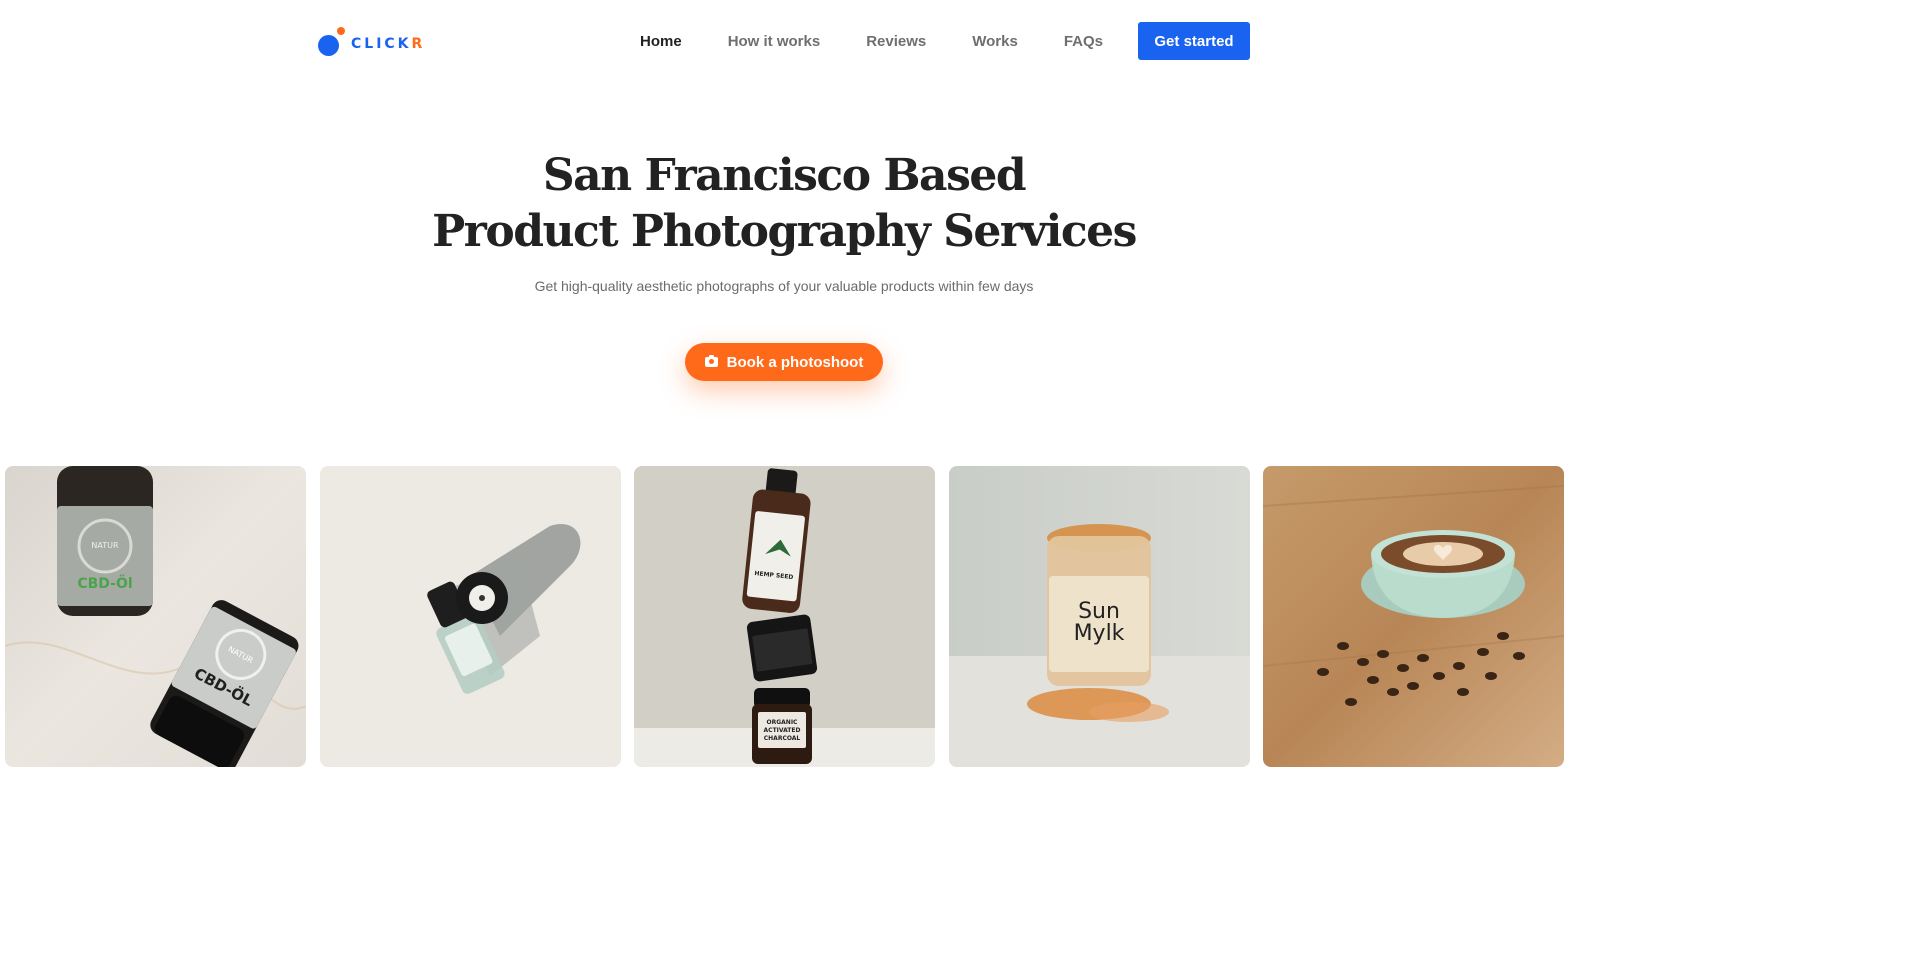  What do you see at coordinates (782, 738) in the screenshot?
I see `svg-text: CHARCOAL` at bounding box center [782, 738].